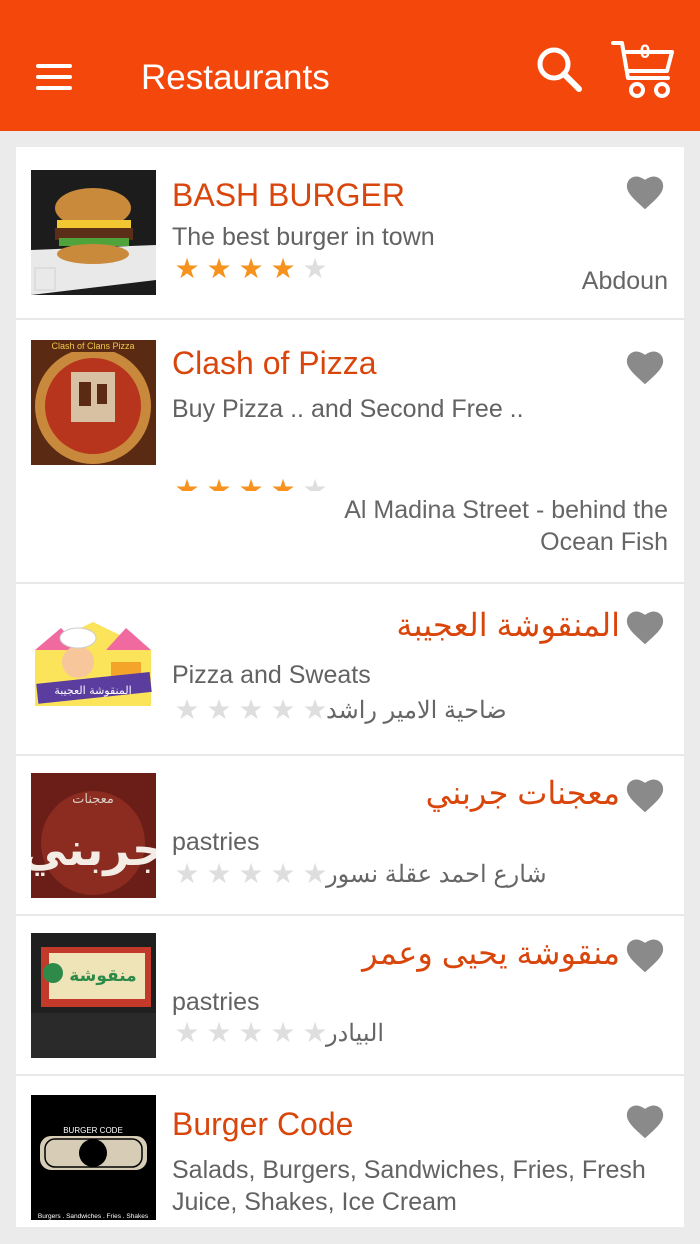 The width and height of the screenshot is (700, 1244). I want to click on thumbnail-caption: المنقوشة العجيبة, so click(92, 690).